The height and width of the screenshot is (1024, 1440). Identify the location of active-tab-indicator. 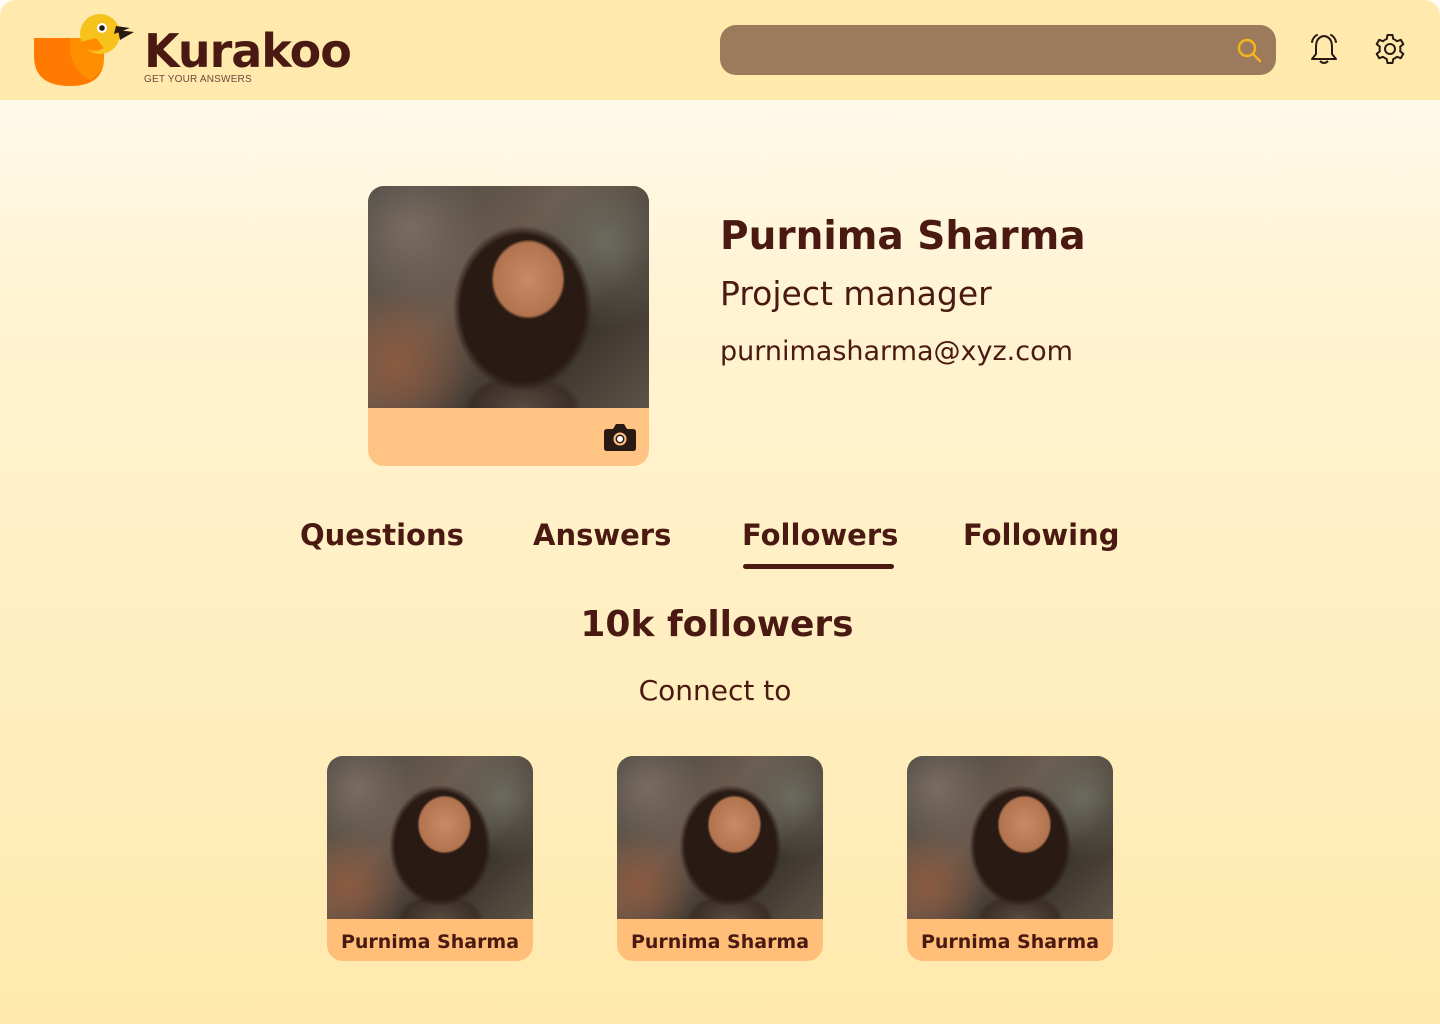
(818, 566).